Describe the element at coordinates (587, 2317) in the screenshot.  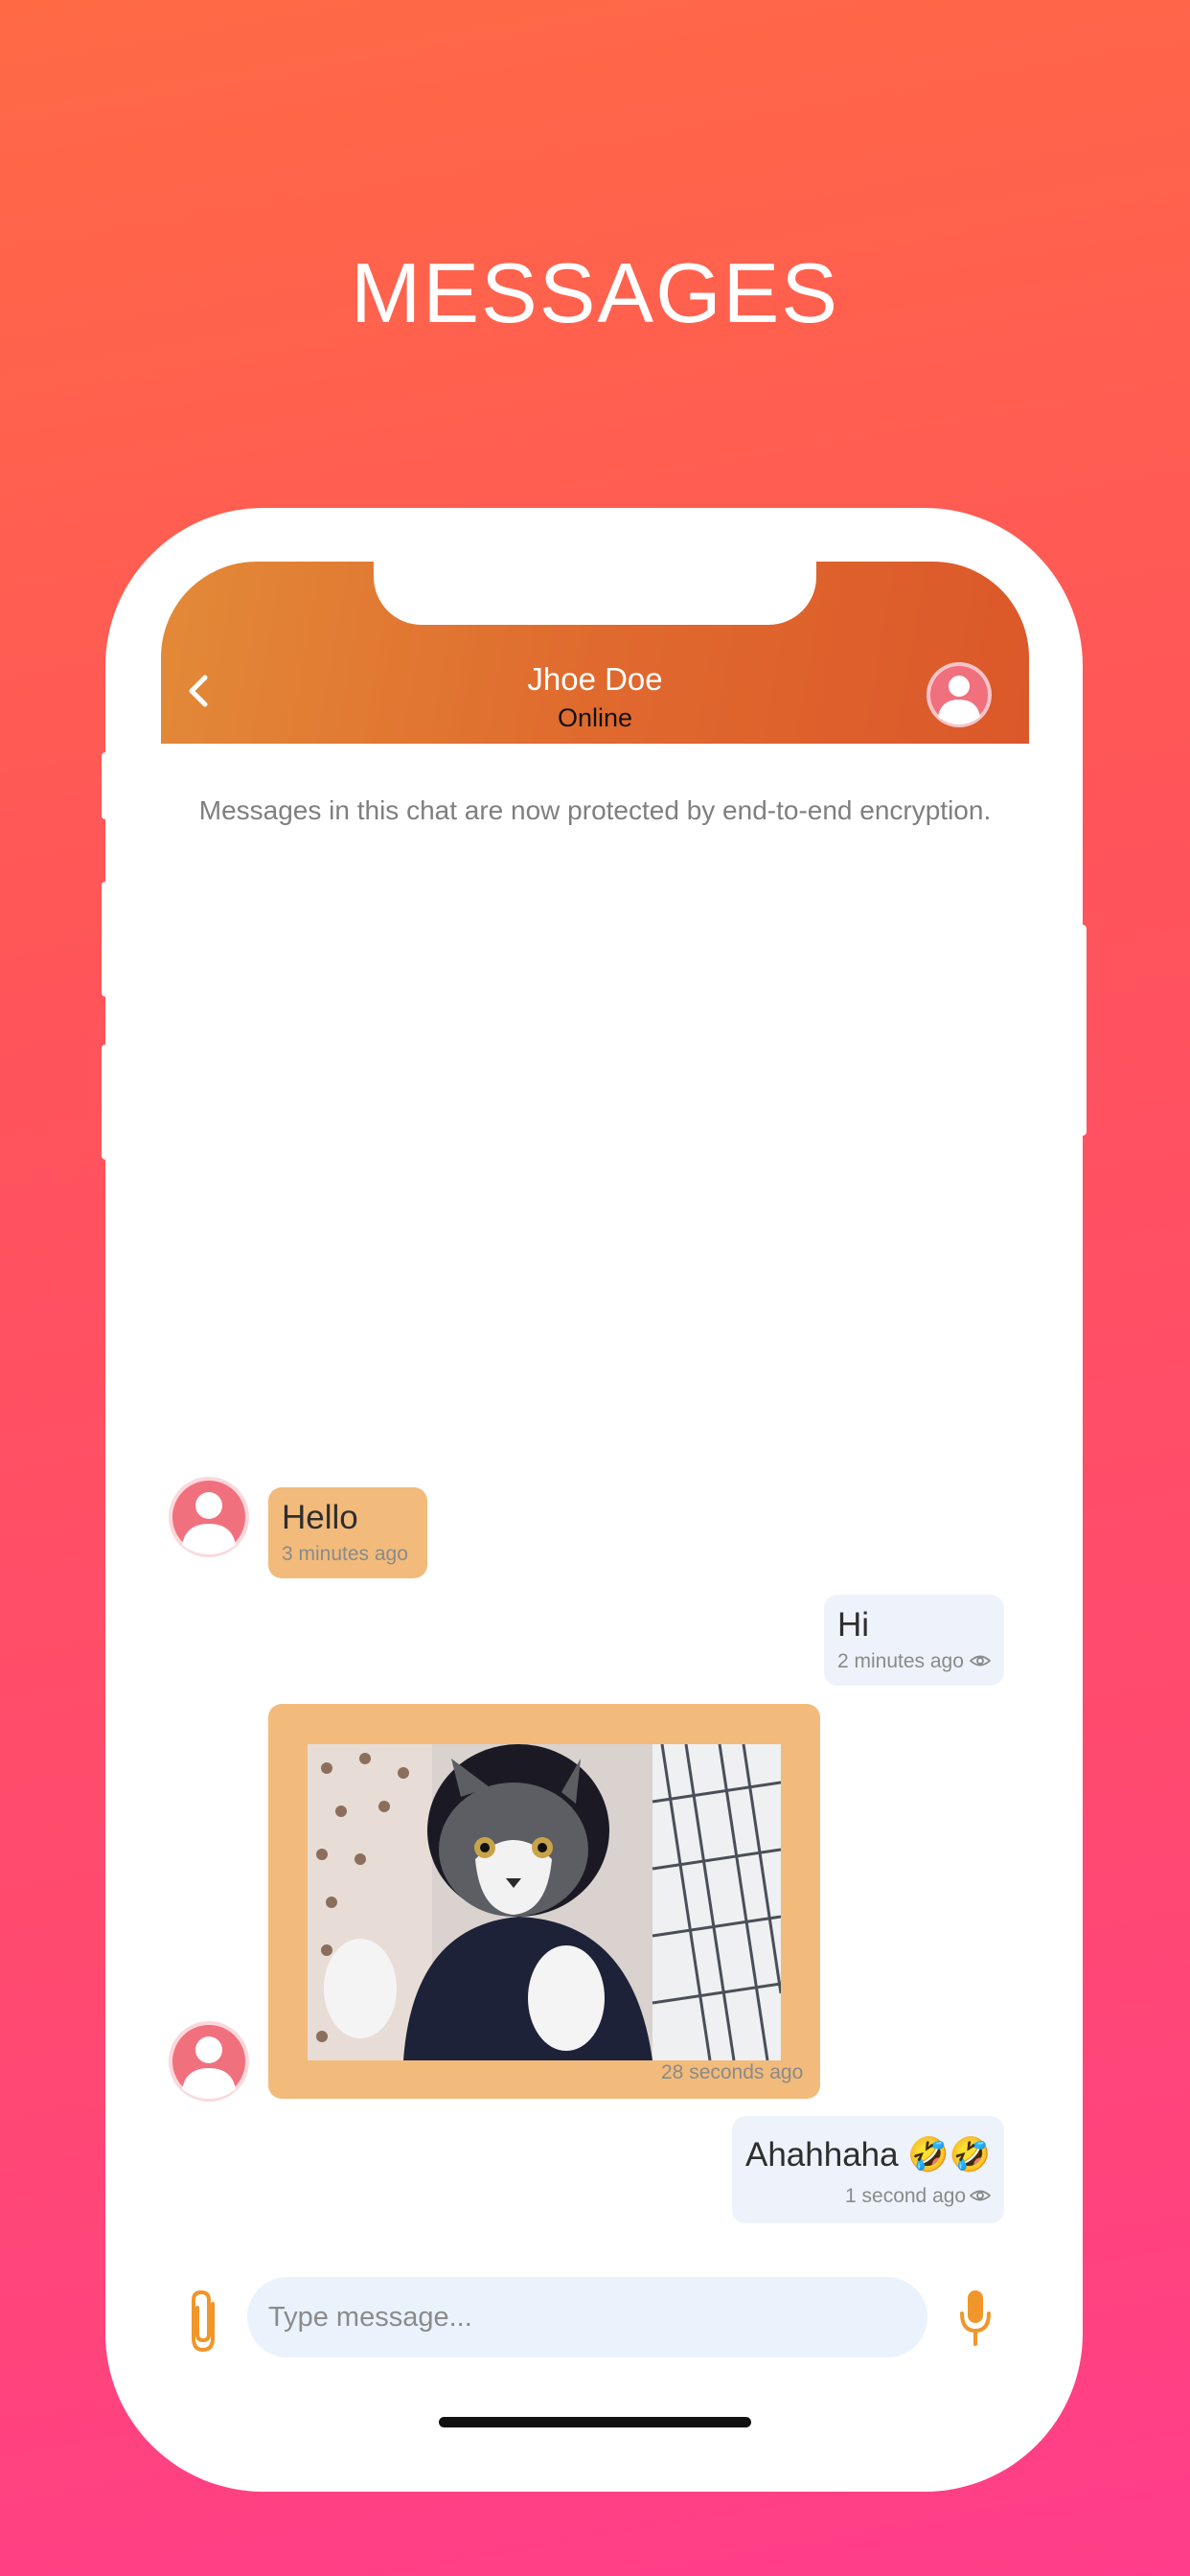
I see `message-input` at that location.